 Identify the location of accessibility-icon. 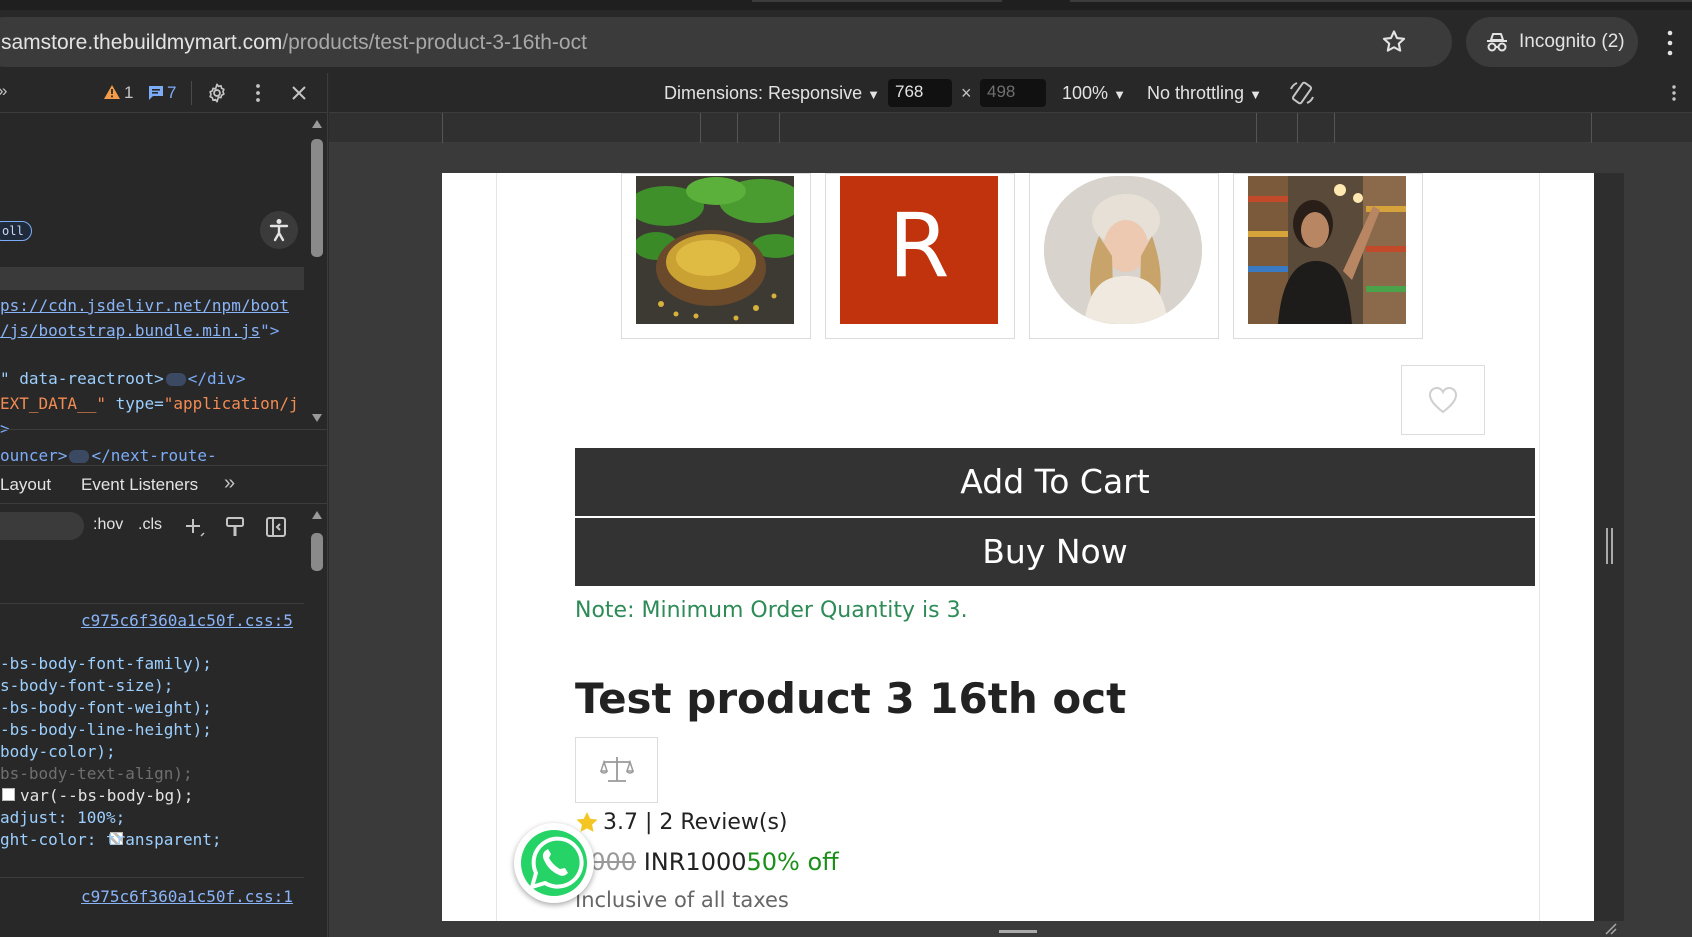
(279, 230).